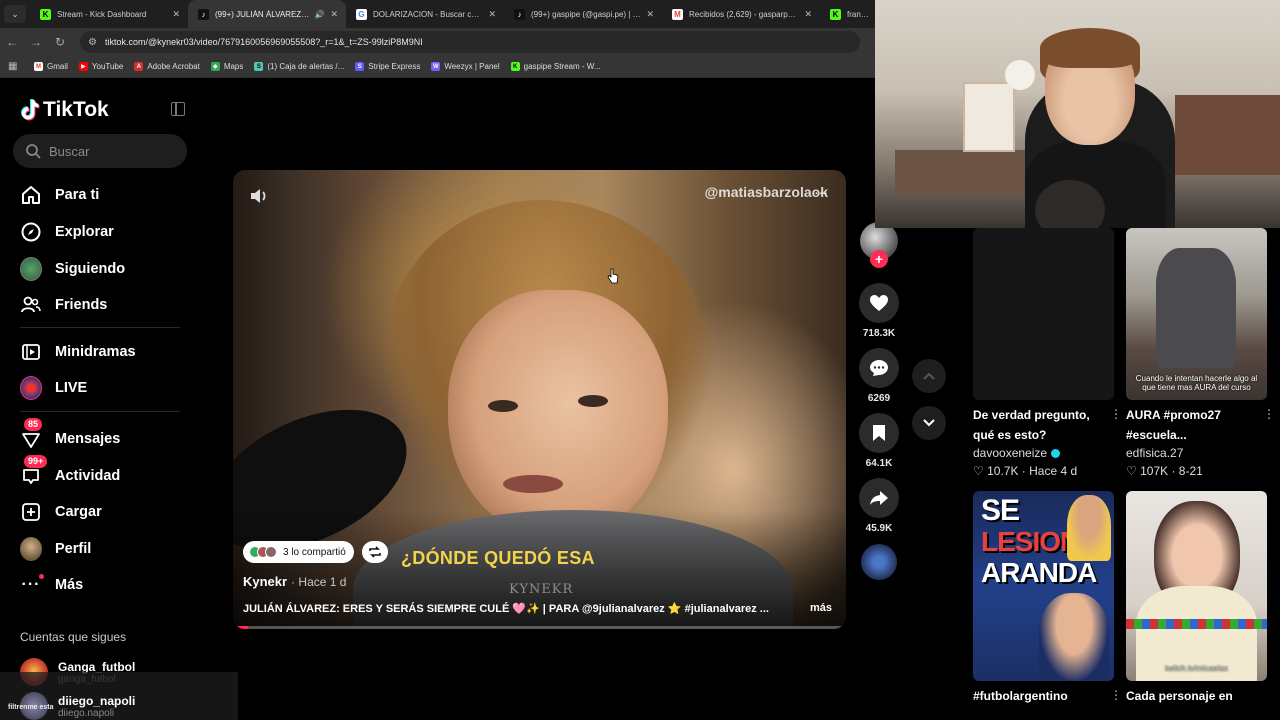 The image size is (1280, 720). What do you see at coordinates (593, 401) in the screenshot?
I see `video-frame-art` at bounding box center [593, 401].